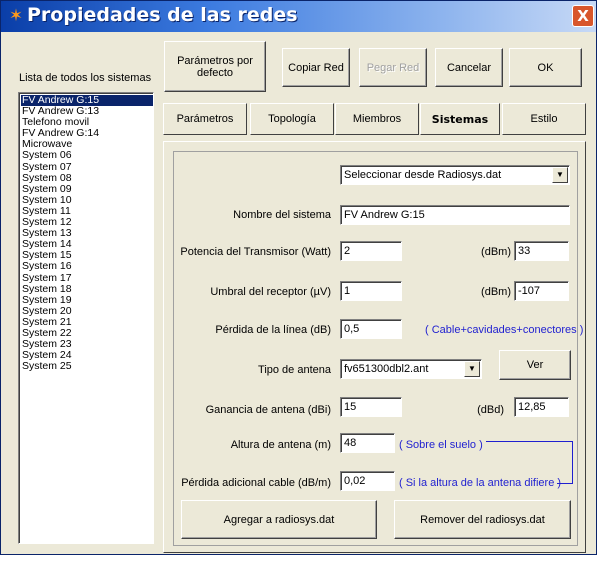 Image resolution: width=597 pixels, height=561 pixels. Describe the element at coordinates (460, 119) in the screenshot. I see `tab-sistemas: Sistemas` at that location.